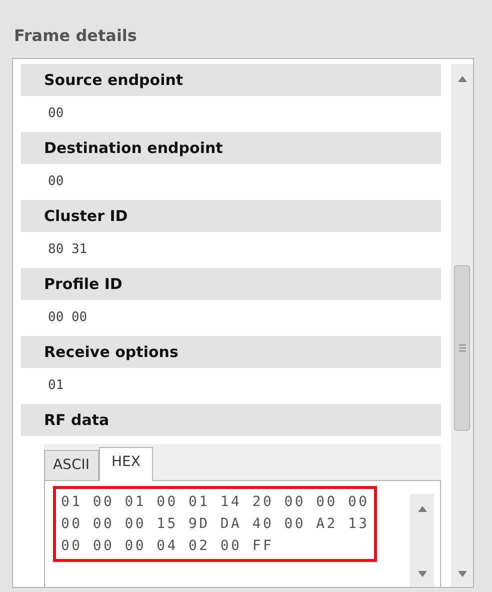 Image resolution: width=492 pixels, height=592 pixels. Describe the element at coordinates (231, 80) in the screenshot. I see `field-header: Source endpoint` at that location.